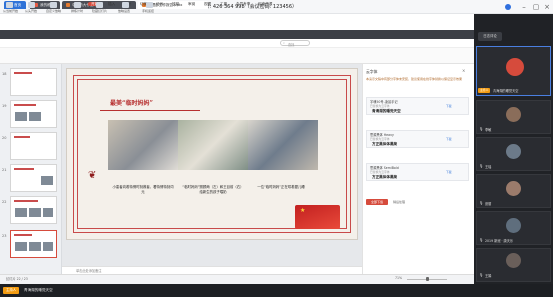  What do you see at coordinates (89, 271) in the screenshot?
I see `notes-placeholder: 单击此处添加备注` at bounding box center [89, 271].